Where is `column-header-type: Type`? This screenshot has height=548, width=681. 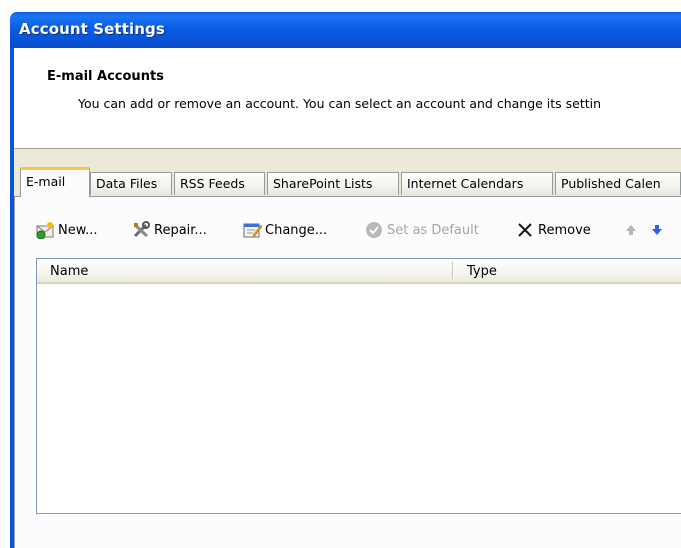 column-header-type: Type is located at coordinates (482, 271).